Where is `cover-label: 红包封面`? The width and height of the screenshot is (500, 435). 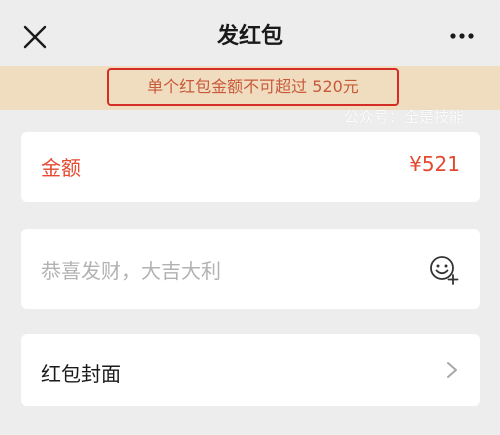 cover-label: 红包封面 is located at coordinates (81, 374).